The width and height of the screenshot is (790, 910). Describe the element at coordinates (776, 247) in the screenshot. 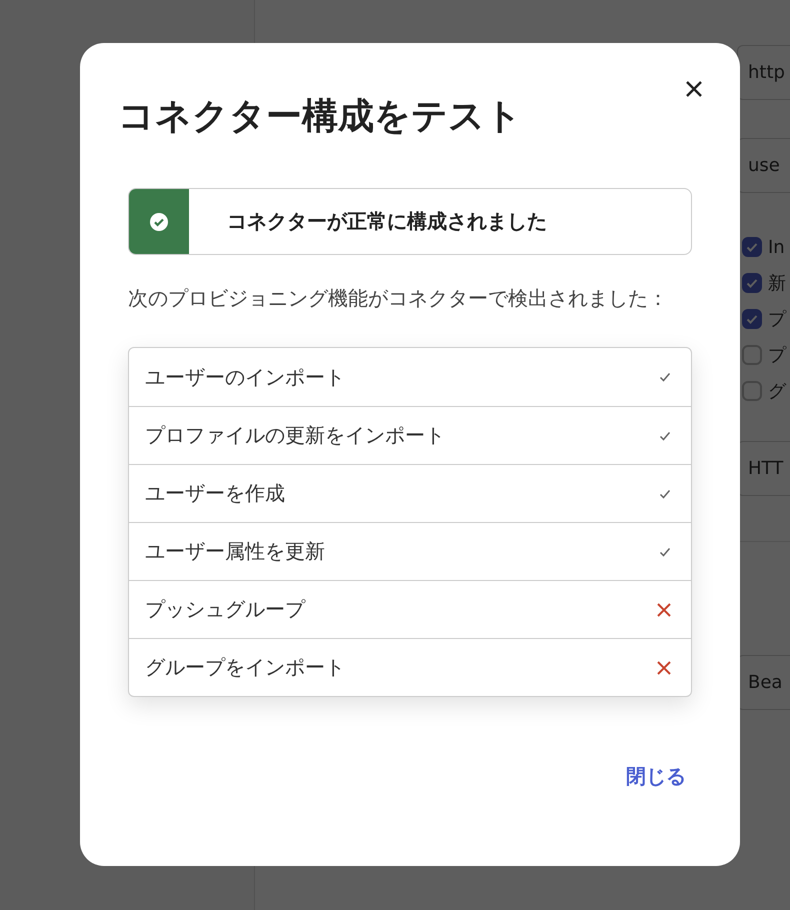

I see `checkbox-label: In` at that location.